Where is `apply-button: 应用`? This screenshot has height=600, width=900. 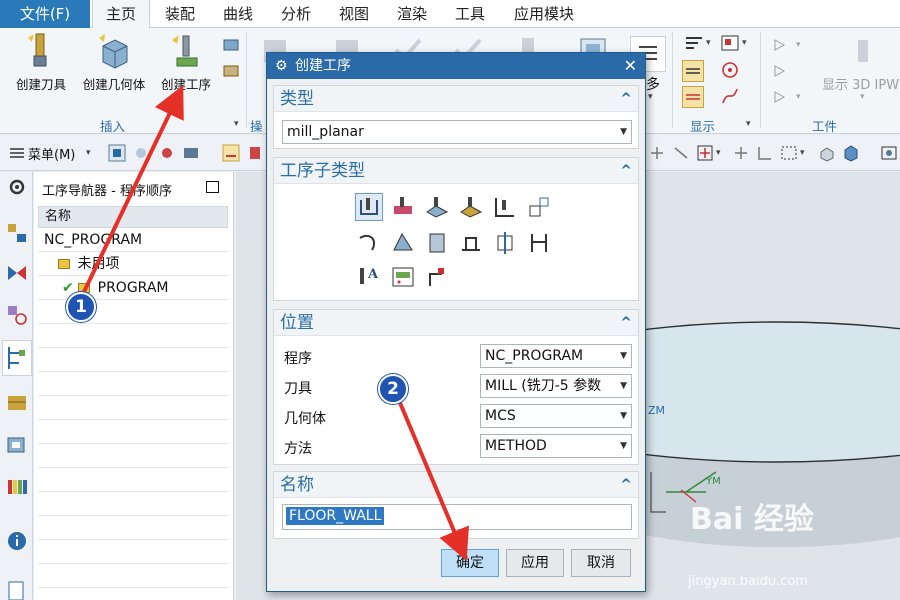 apply-button: 应用 is located at coordinates (535, 563).